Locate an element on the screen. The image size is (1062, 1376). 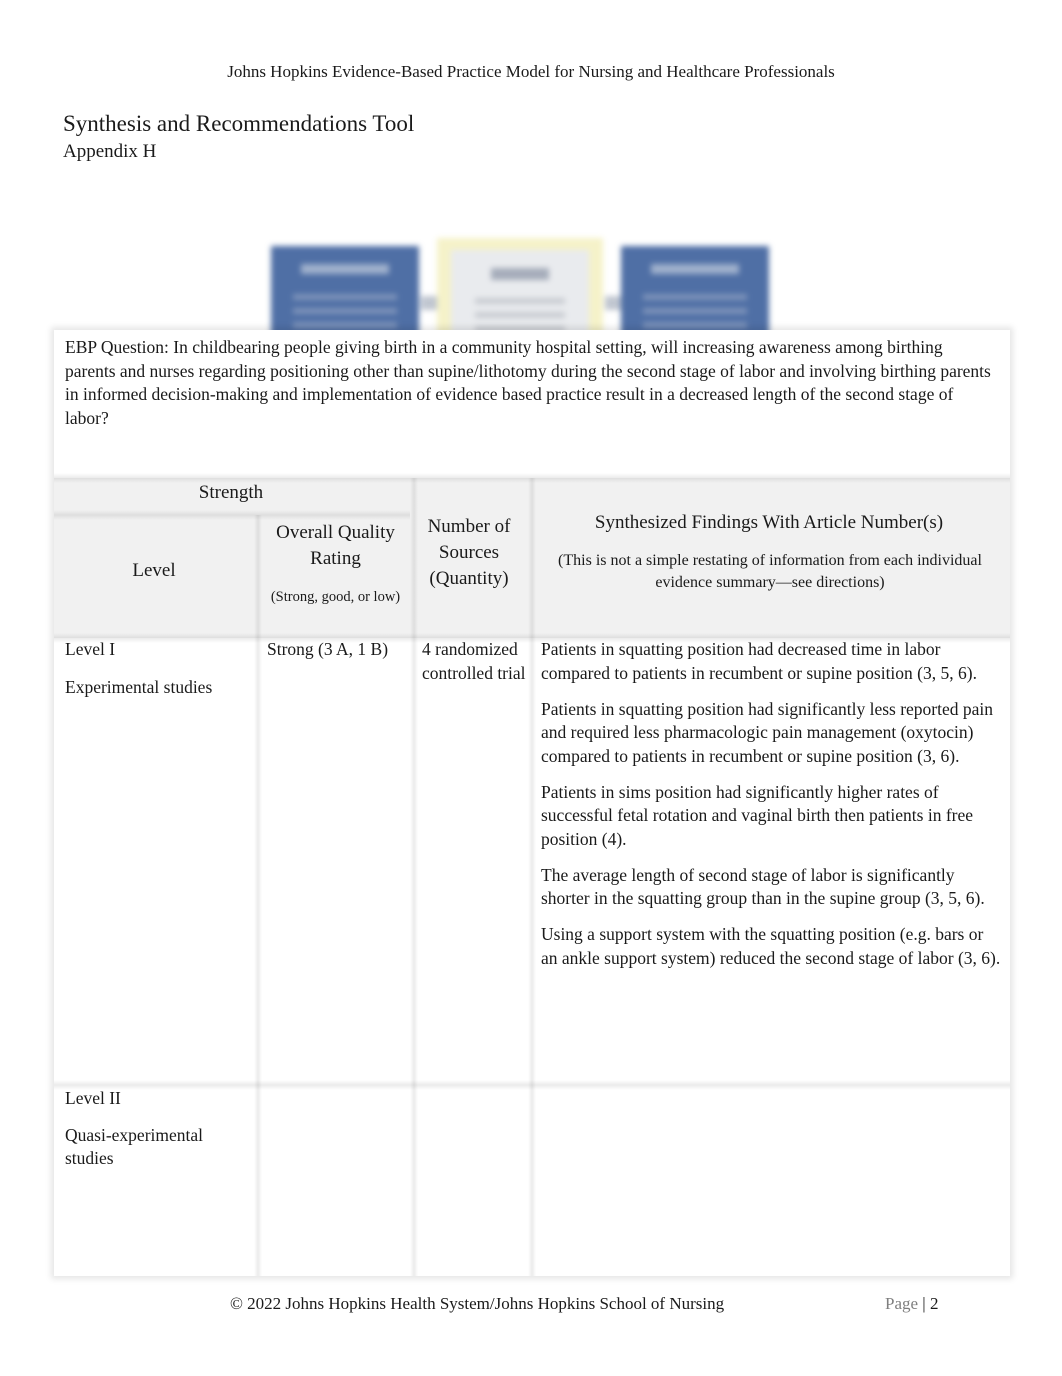
header-quality-note: (Strong, good, or low) is located at coordinates (335, 597).